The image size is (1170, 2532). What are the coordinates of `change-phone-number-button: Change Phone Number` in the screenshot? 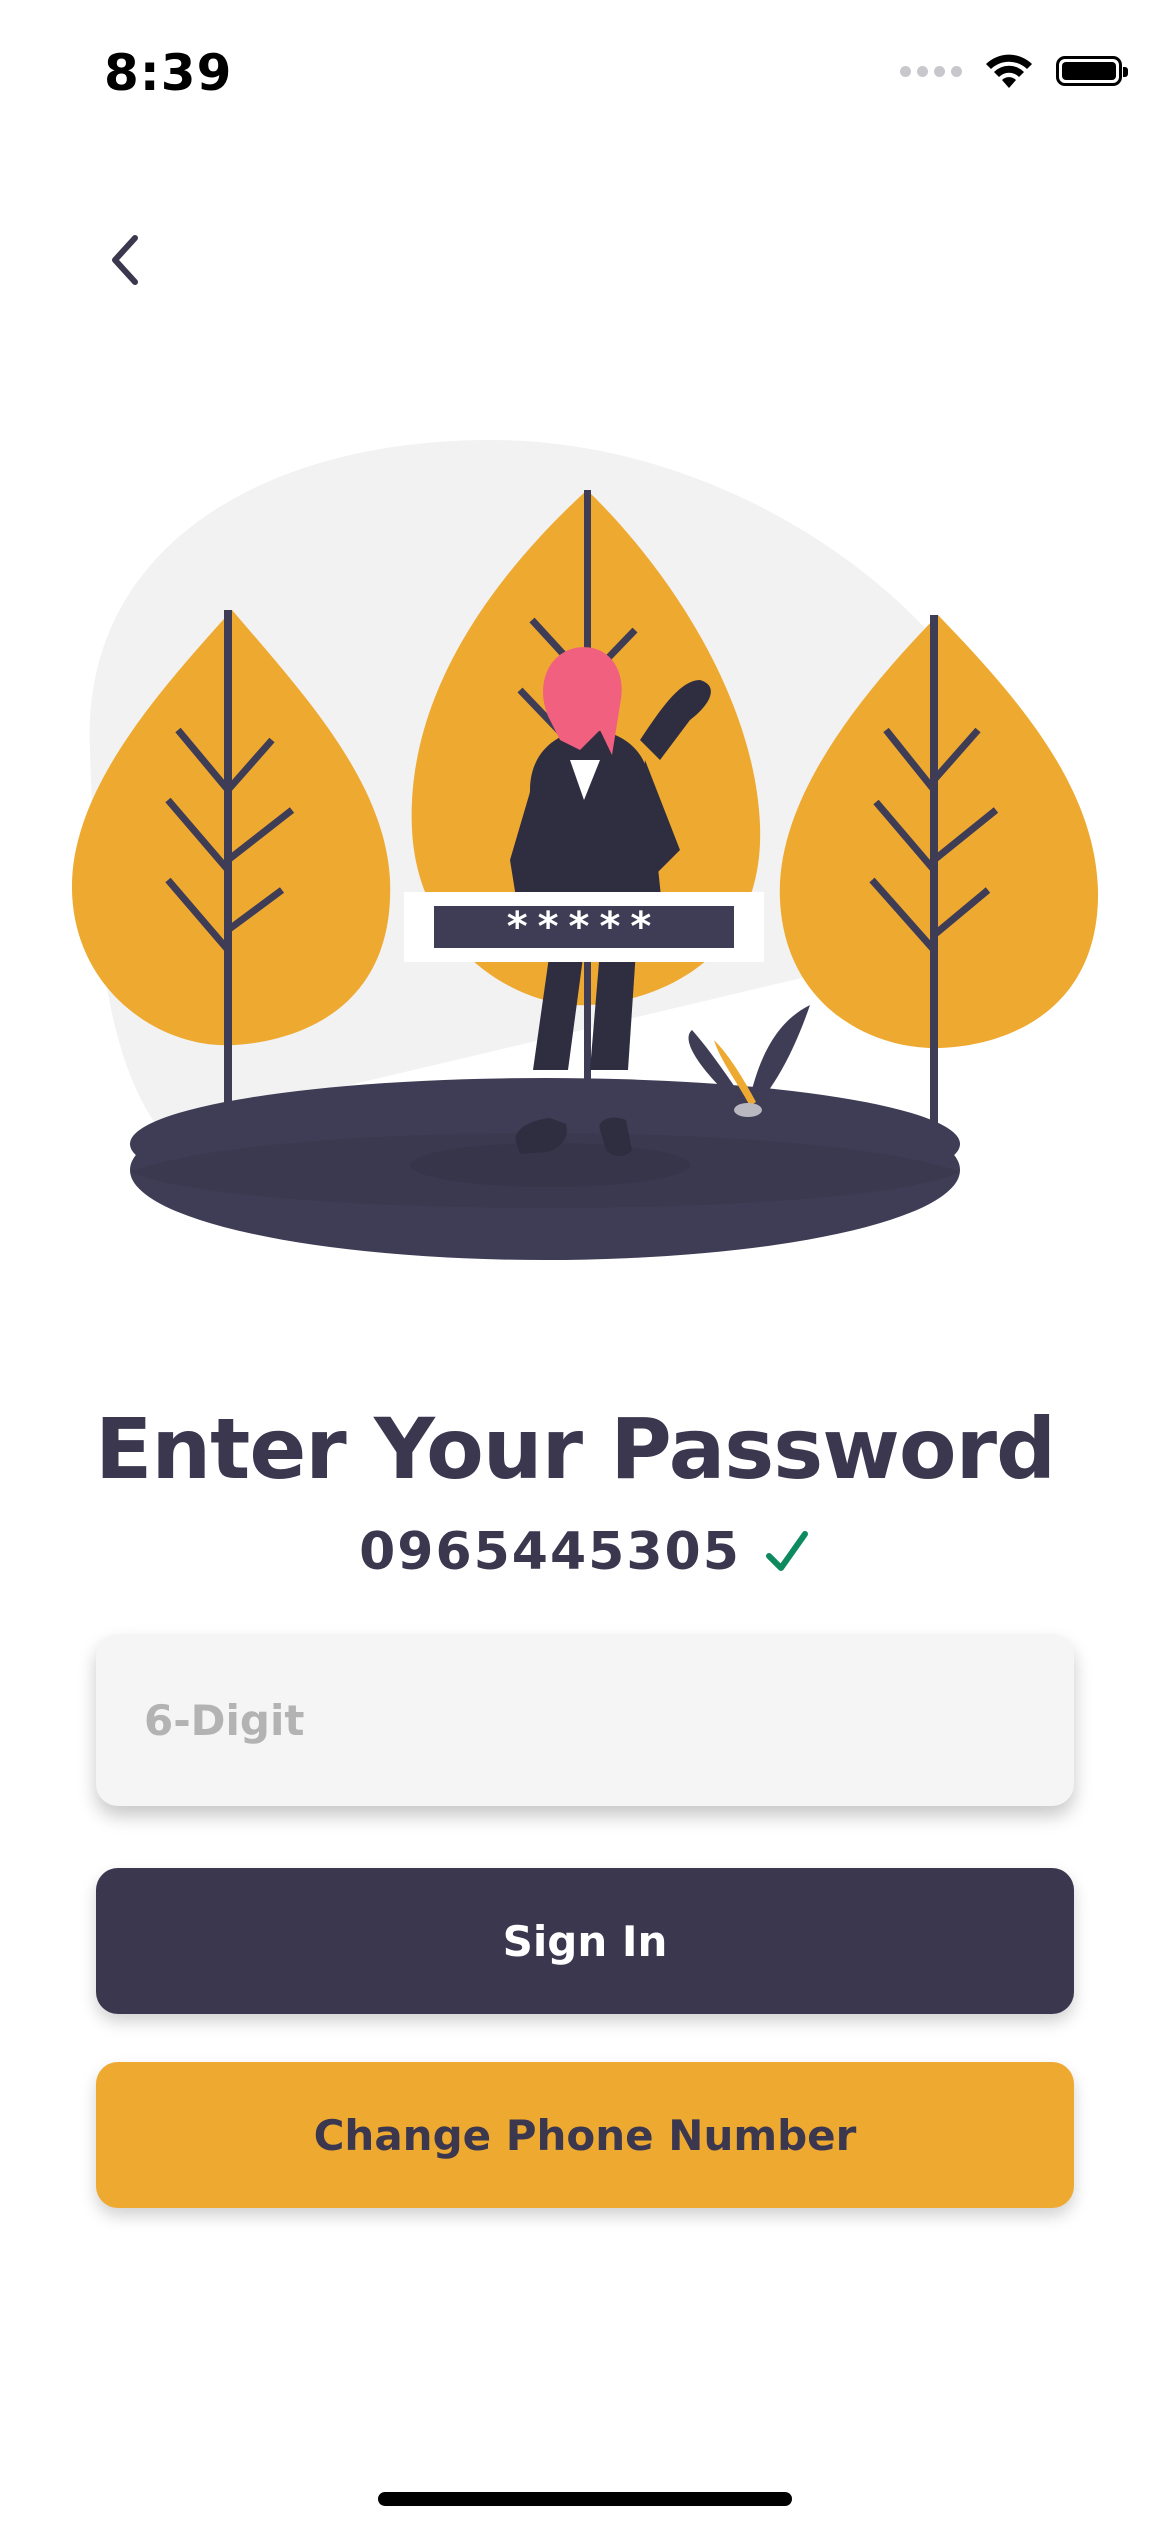 It's located at (585, 2135).